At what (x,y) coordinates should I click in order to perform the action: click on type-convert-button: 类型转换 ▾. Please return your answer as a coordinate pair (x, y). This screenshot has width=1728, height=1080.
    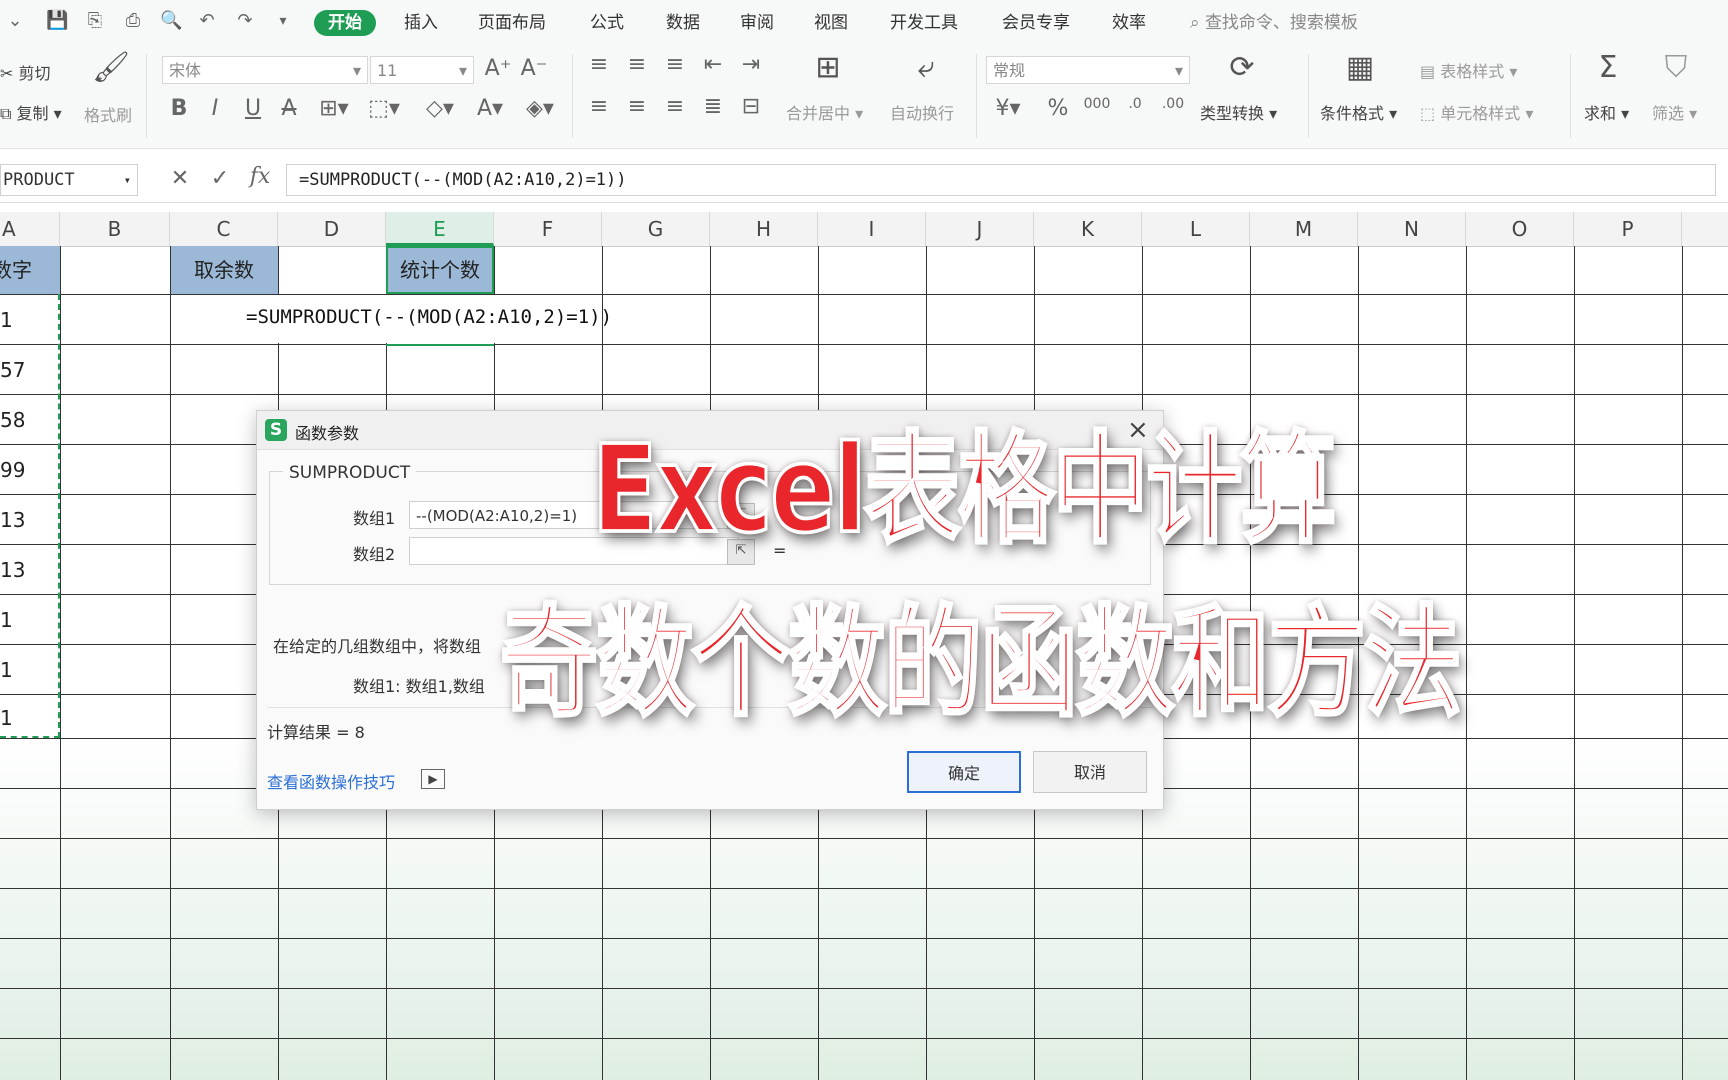
    Looking at the image, I should click on (1238, 112).